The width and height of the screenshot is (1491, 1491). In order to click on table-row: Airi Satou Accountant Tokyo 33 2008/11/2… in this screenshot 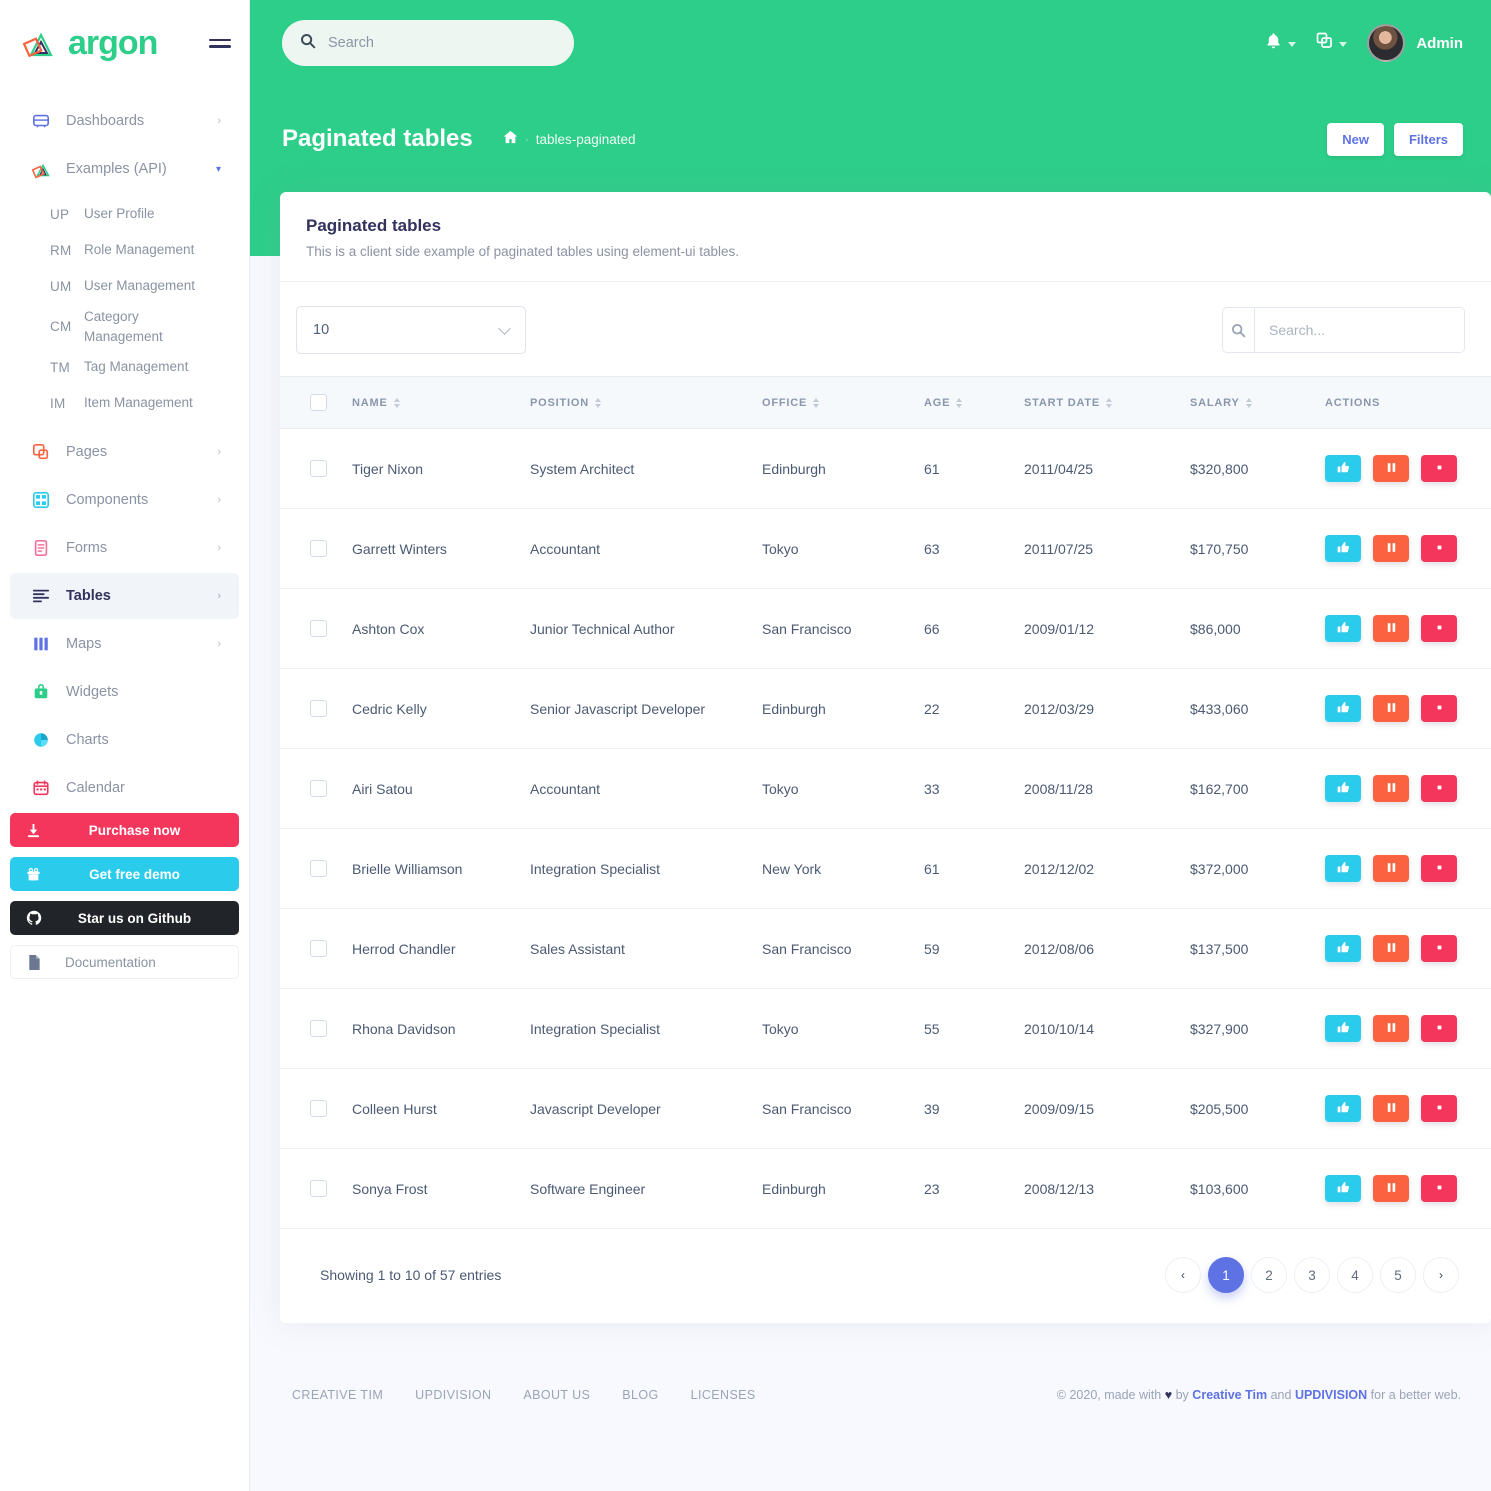, I will do `click(885, 788)`.